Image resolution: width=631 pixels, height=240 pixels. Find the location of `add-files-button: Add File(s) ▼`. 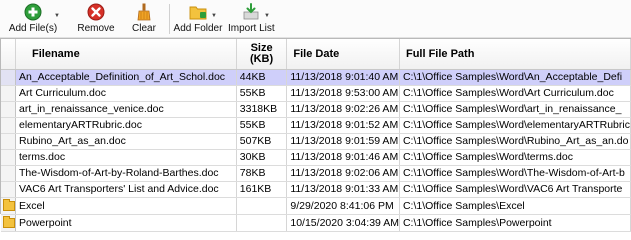

add-files-button: Add File(s) ▼ is located at coordinates (33, 19).